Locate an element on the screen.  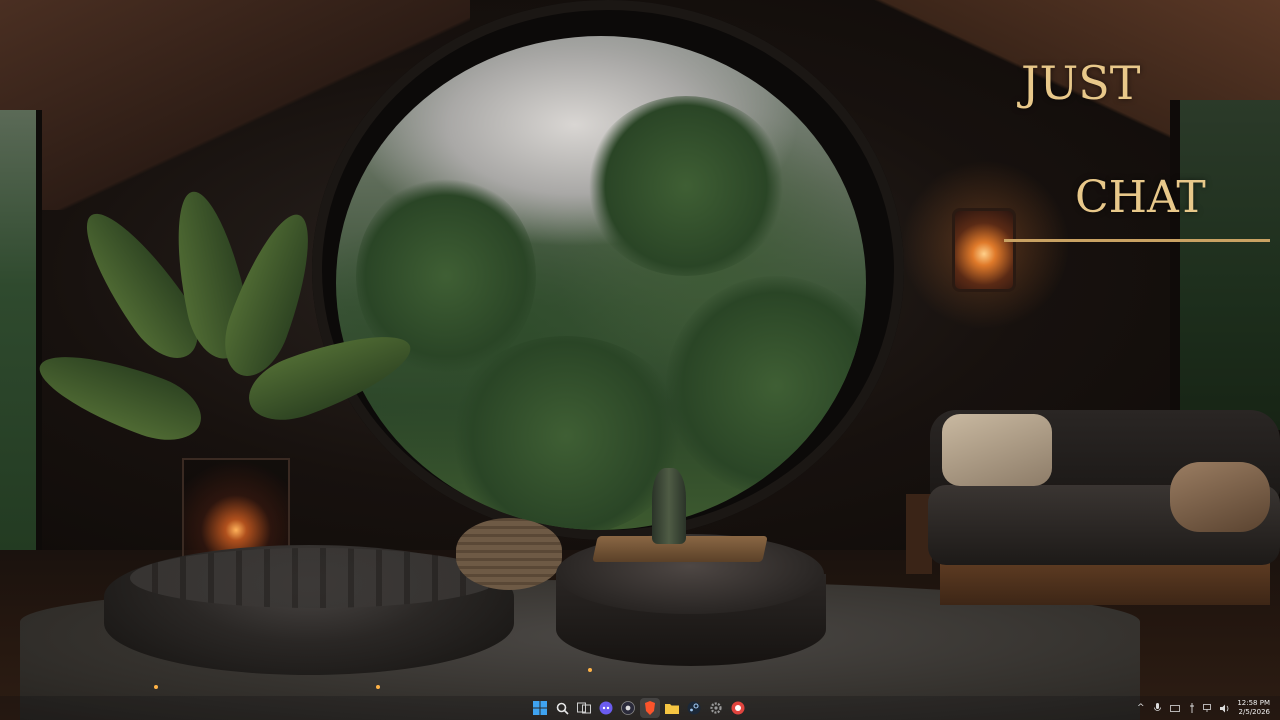
usb-icon is located at coordinates (1191, 708).